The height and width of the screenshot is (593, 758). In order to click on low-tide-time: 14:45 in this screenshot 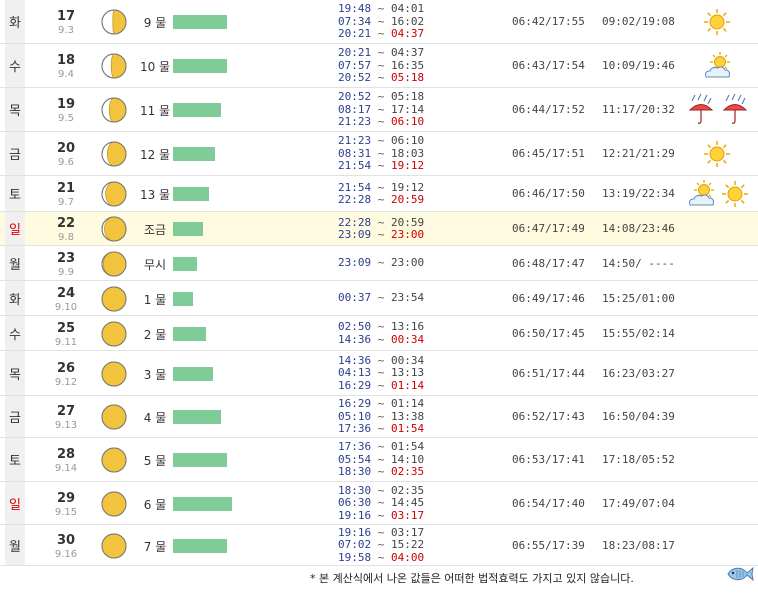, I will do `click(408, 503)`.